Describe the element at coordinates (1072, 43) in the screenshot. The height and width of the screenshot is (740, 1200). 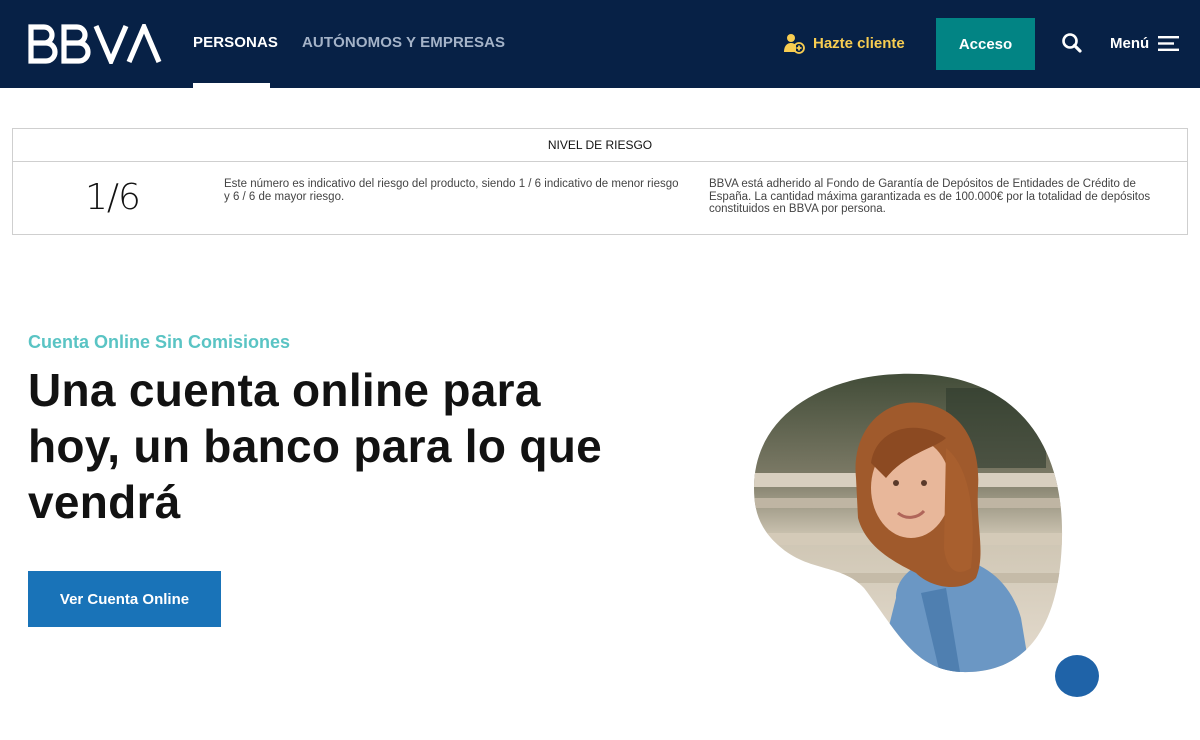
I see `search-icon` at that location.